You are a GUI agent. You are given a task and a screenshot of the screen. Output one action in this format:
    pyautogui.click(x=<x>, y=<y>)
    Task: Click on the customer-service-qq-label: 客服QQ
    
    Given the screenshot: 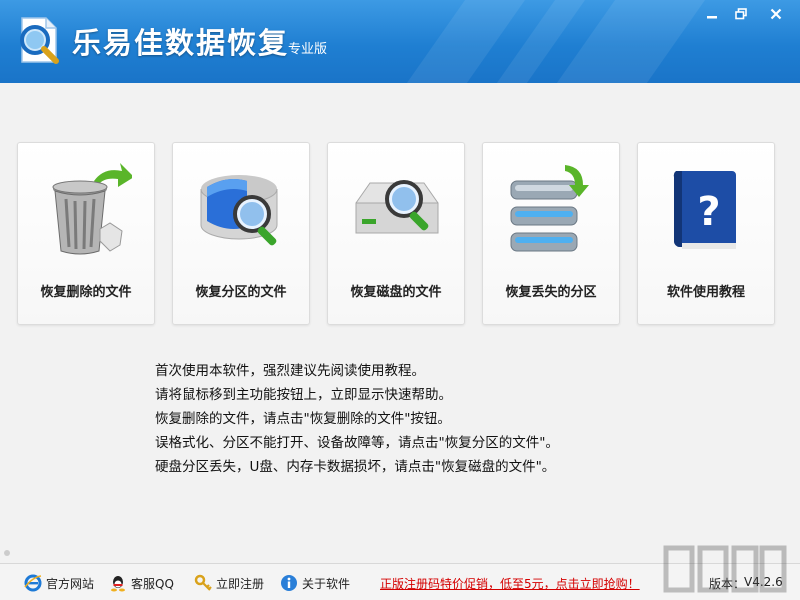 What is the action you would take?
    pyautogui.click(x=152, y=583)
    